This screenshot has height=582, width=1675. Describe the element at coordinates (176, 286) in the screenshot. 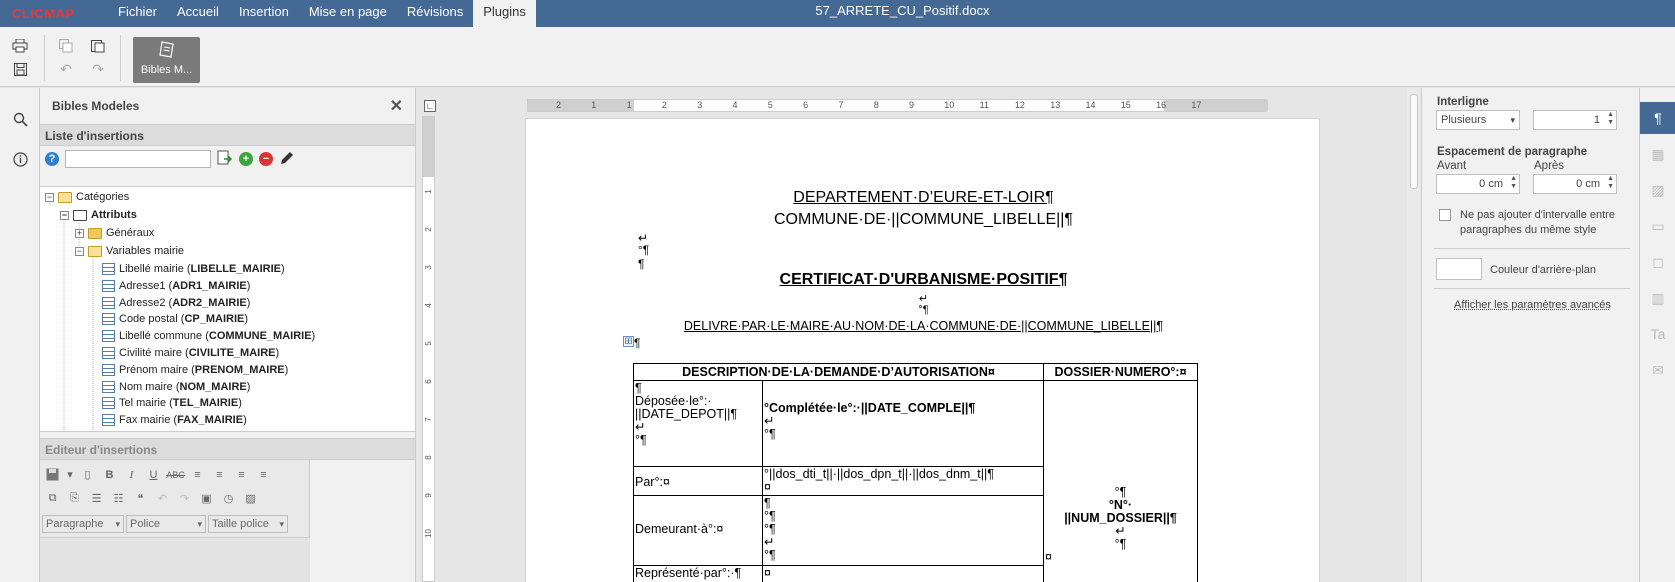

I see `tree-variable-item: Adresse1 (ADR1_MAIRIE)` at that location.